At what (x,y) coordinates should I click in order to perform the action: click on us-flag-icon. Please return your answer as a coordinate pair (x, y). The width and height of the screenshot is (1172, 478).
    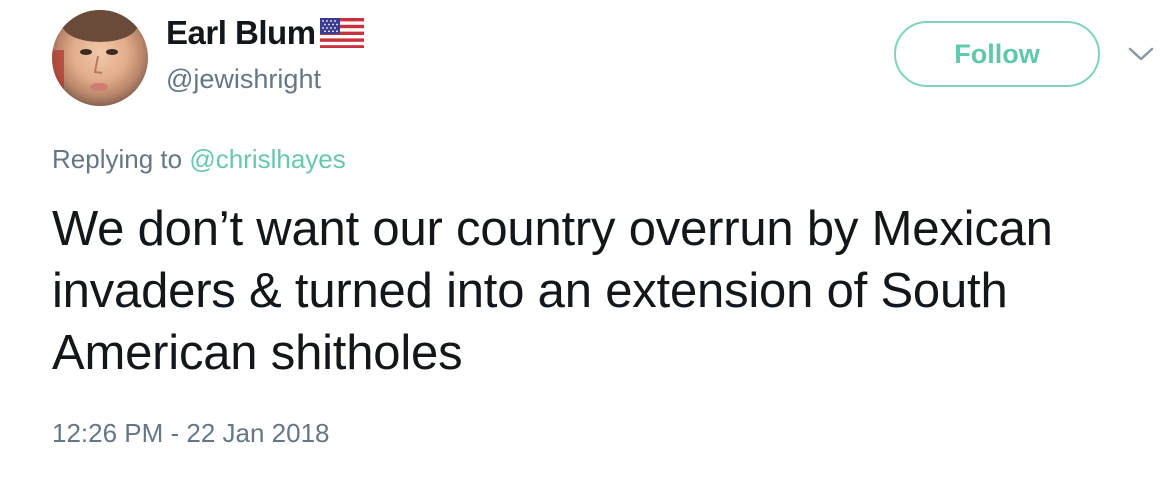
    Looking at the image, I should click on (341, 33).